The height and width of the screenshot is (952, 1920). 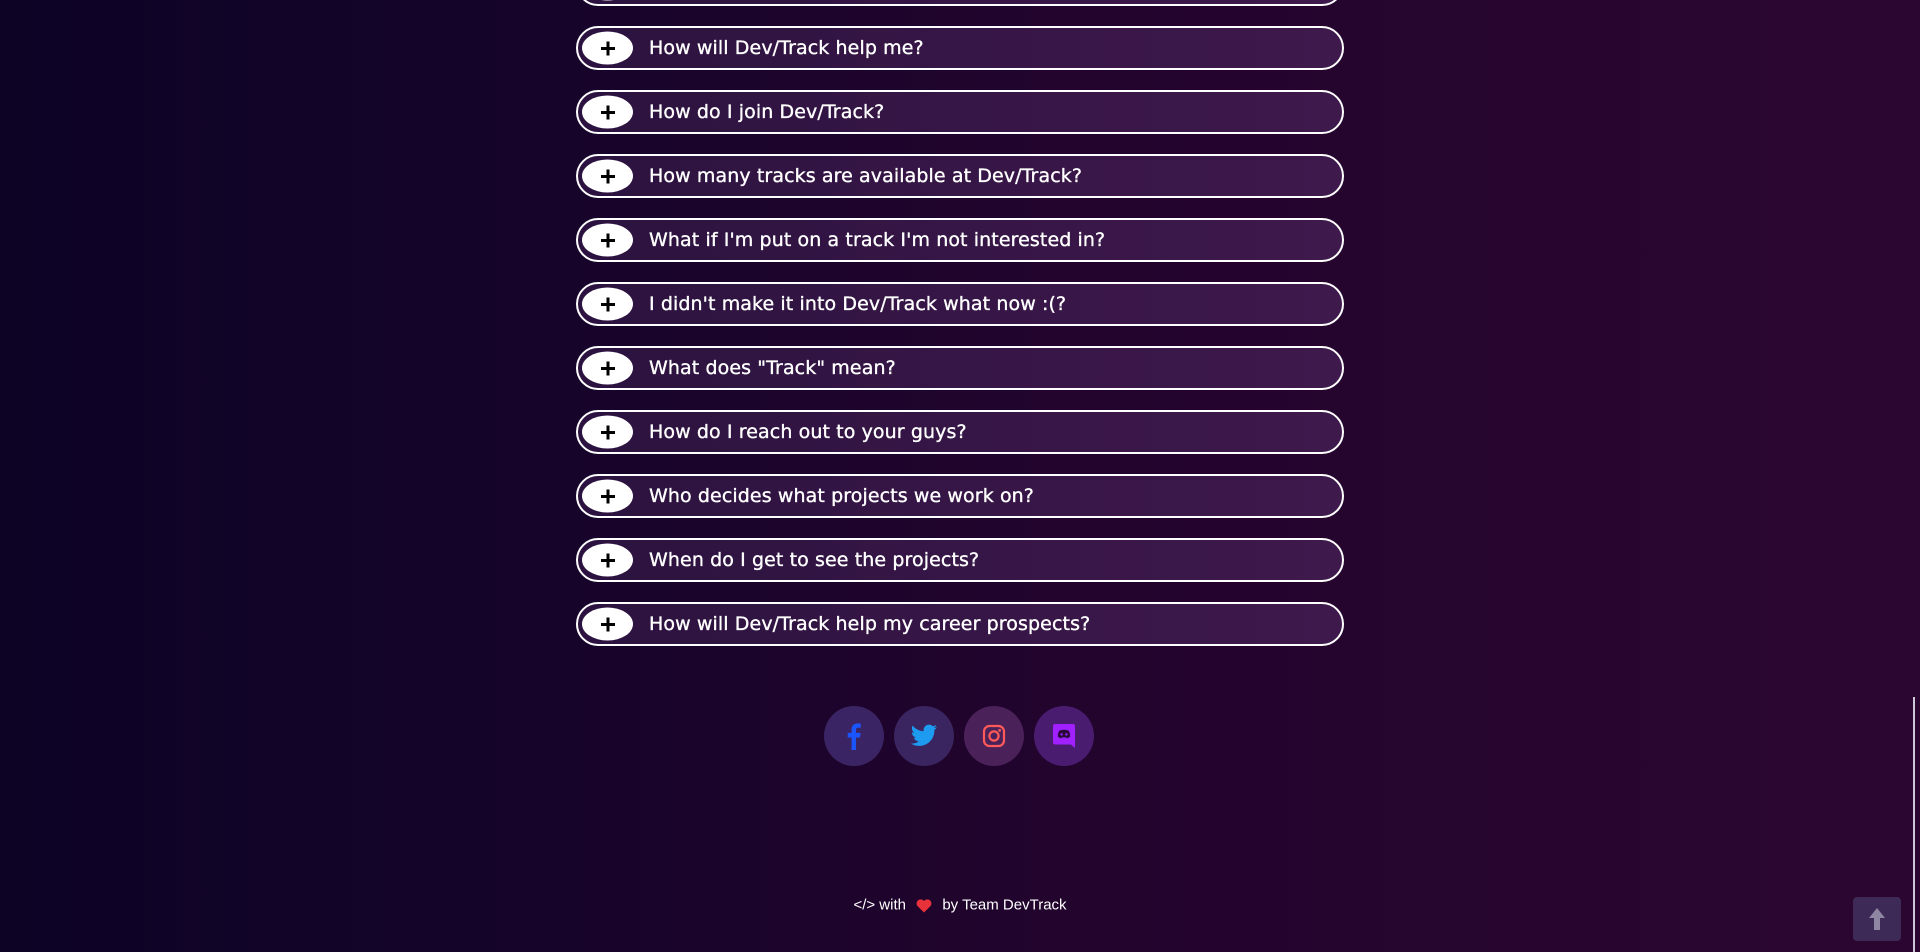 I want to click on heart-icon, so click(x=924, y=905).